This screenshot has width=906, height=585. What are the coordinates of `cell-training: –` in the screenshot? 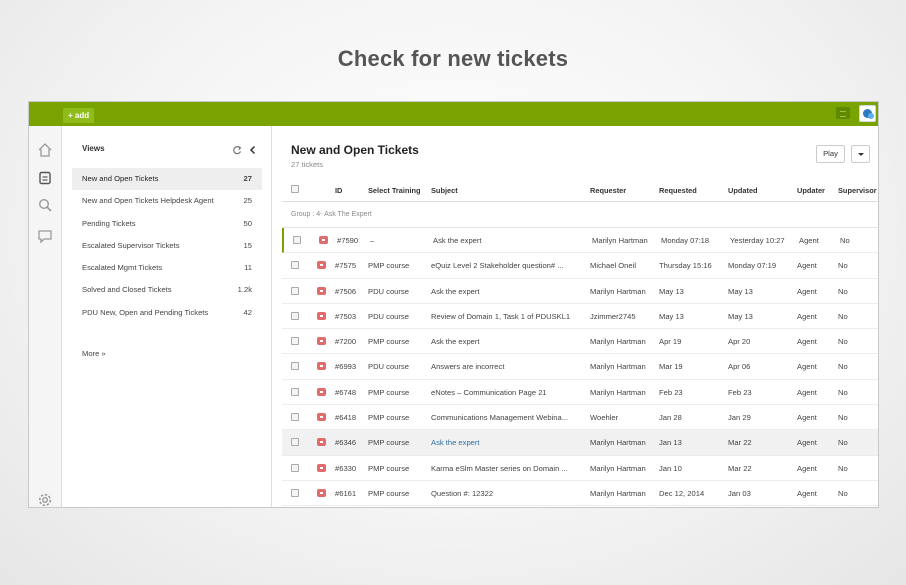 It's located at (372, 240).